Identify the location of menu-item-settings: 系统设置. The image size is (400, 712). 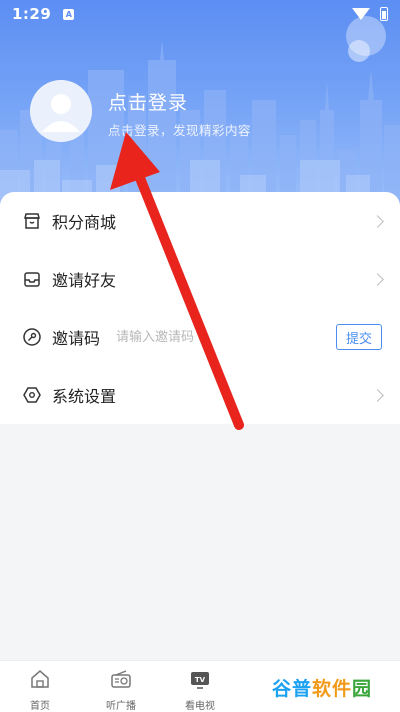
(200, 395).